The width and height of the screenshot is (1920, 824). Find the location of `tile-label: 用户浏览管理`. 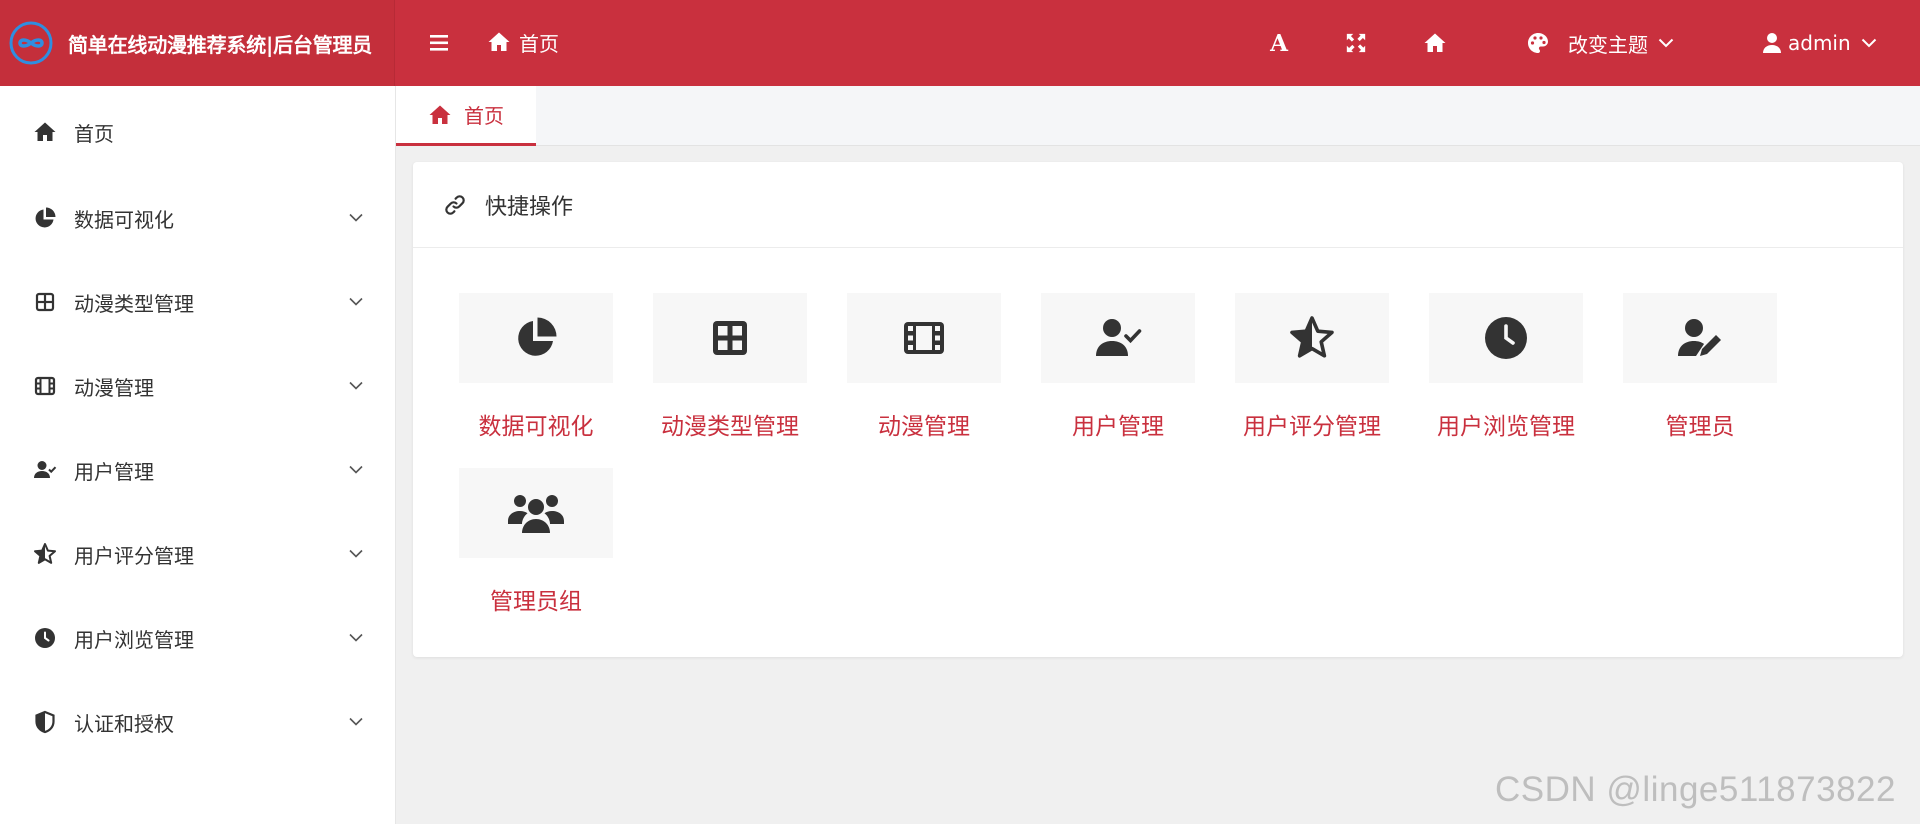

tile-label: 用户浏览管理 is located at coordinates (1506, 427).